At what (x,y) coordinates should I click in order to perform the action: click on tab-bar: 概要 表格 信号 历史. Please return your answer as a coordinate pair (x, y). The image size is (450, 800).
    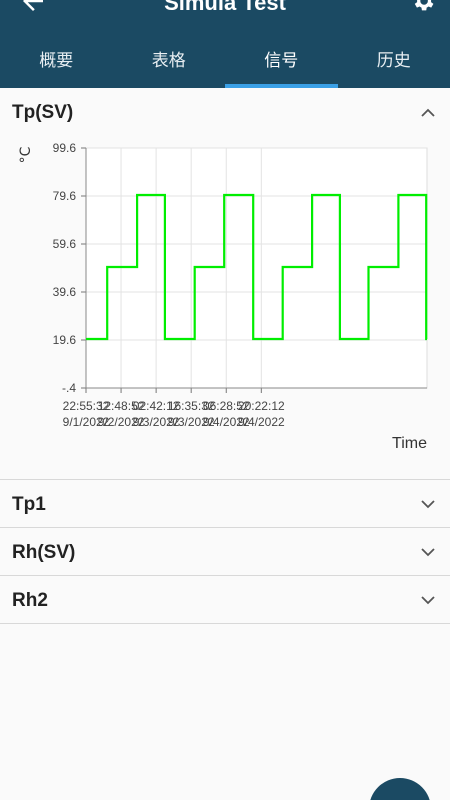
    Looking at the image, I should click on (225, 64).